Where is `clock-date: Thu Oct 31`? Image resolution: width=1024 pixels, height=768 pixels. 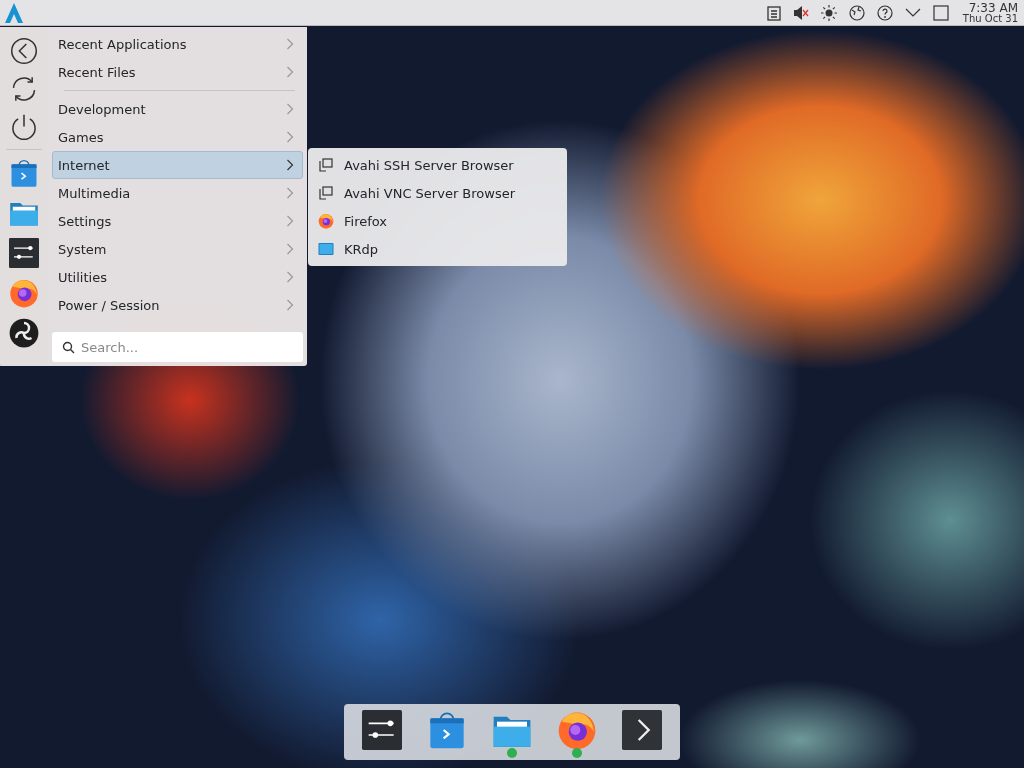
clock-date: Thu Oct 31 is located at coordinates (990, 18).